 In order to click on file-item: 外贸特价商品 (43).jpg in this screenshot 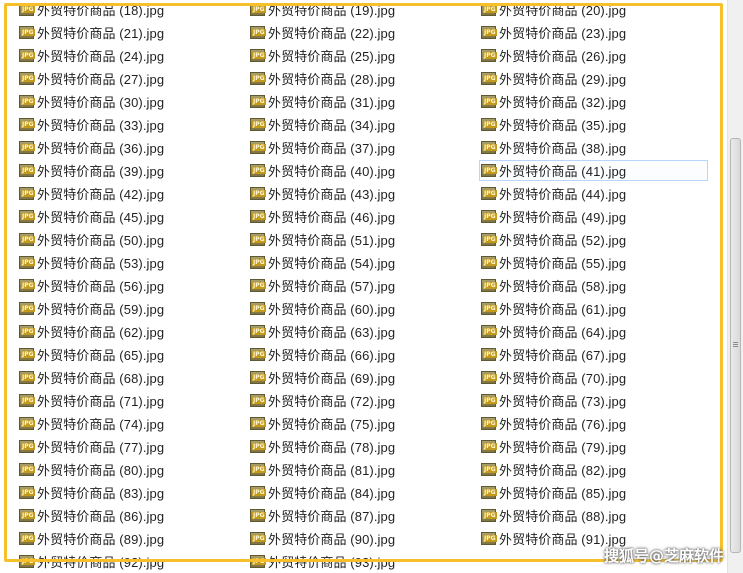, I will do `click(363, 193)`.